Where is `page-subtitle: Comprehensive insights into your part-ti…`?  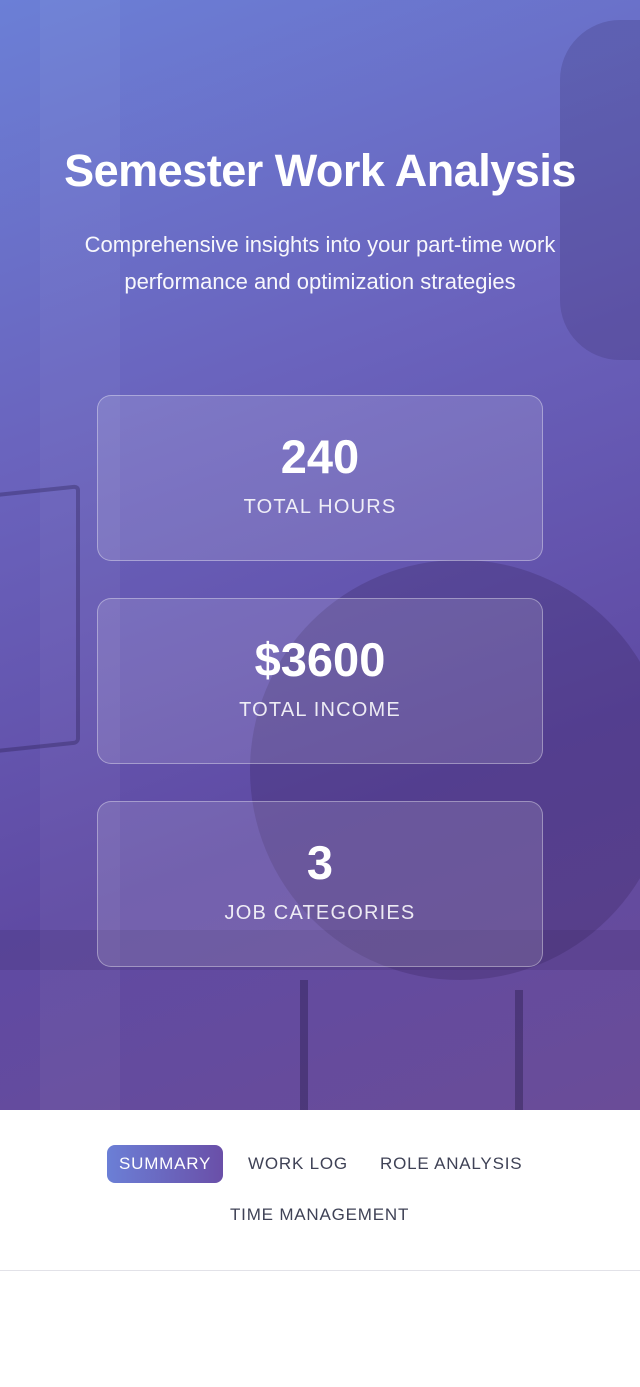
page-subtitle: Comprehensive insights into your part-ti… is located at coordinates (320, 263).